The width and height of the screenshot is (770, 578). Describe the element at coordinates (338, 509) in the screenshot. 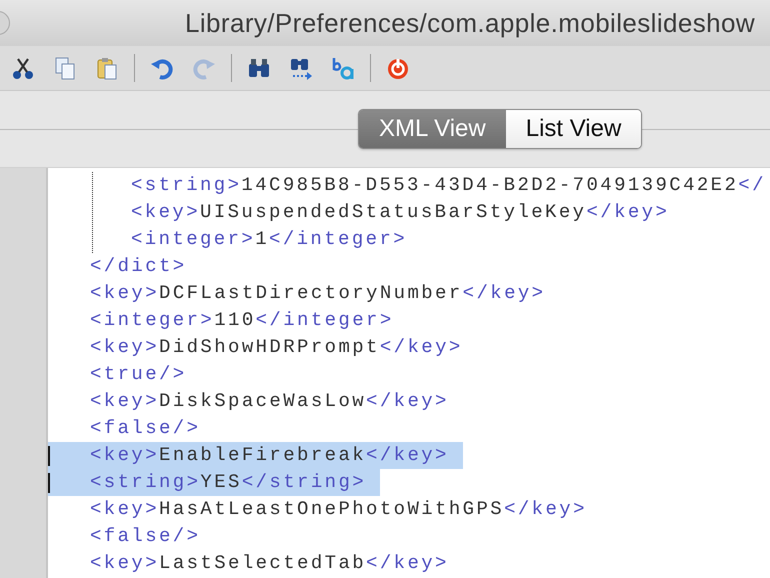

I see `code-line: <key>HasAtLeastOnePhotoWithGPS</key>` at that location.